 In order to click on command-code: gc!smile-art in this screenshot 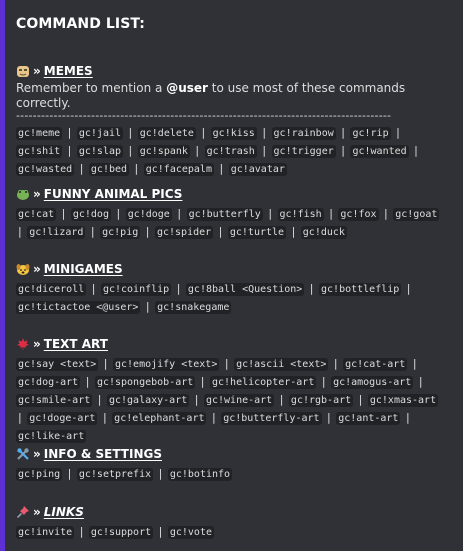, I will do `click(54, 400)`.